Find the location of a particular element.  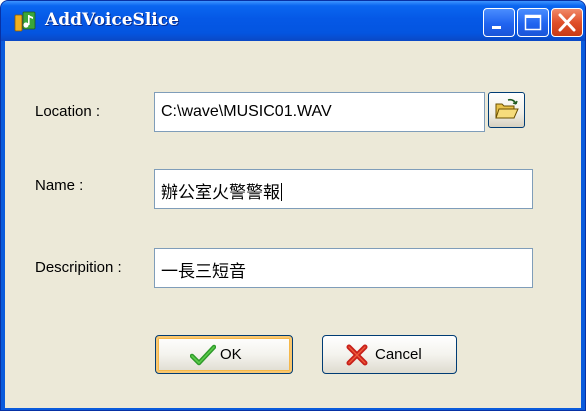

title-bar: AddVoiceSlice is located at coordinates (293, 21).